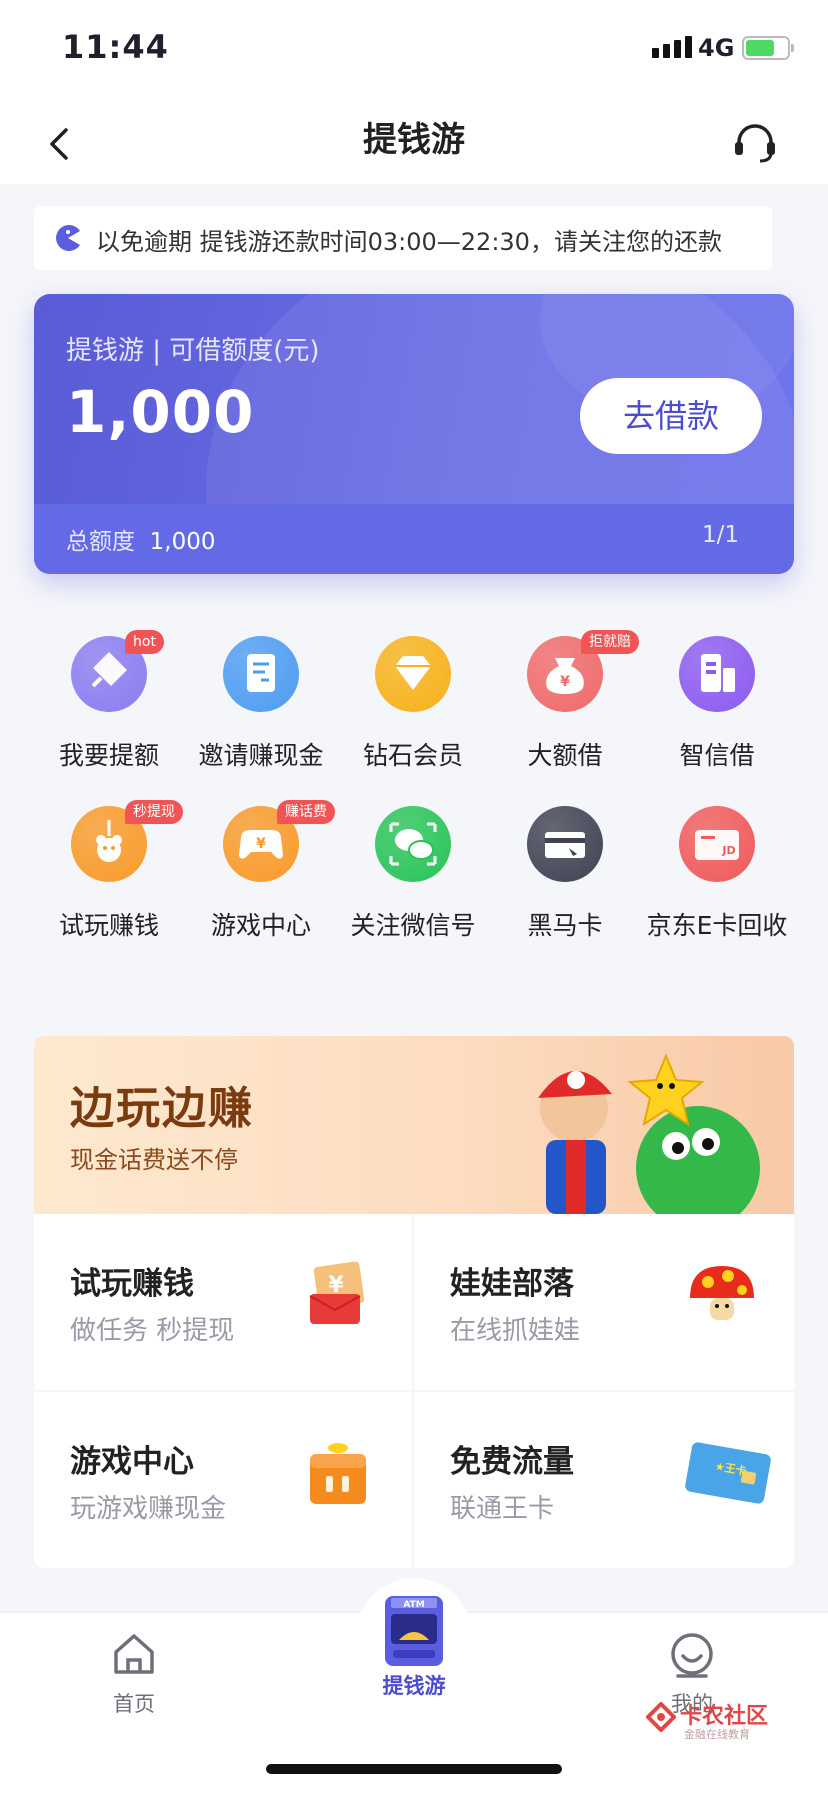  I want to click on page-title: 提钱游, so click(414, 140).